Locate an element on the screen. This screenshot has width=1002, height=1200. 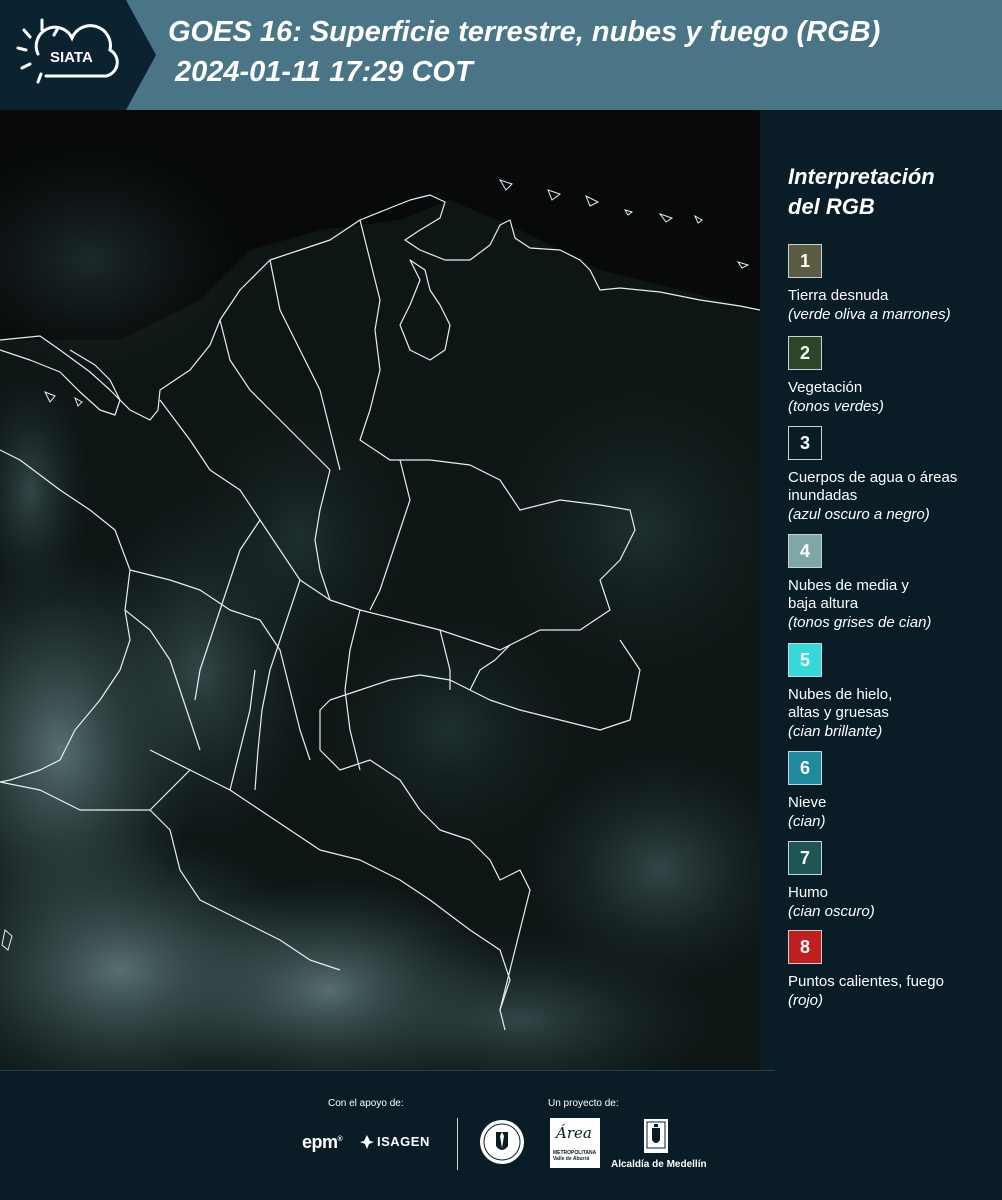
legend-swatch: 6 is located at coordinates (805, 768).